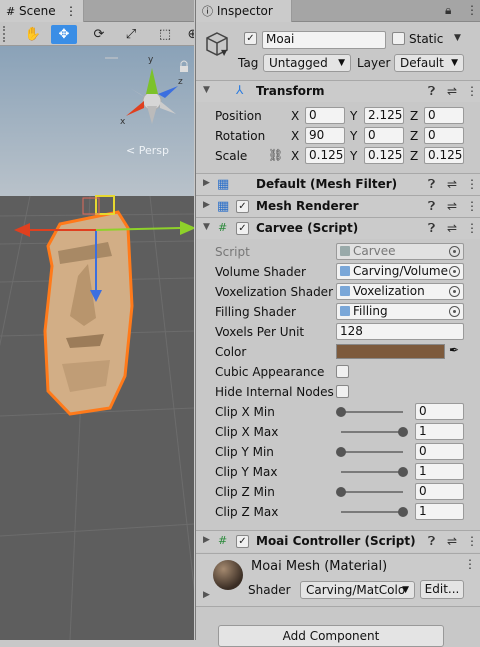 The width and height of the screenshot is (480, 647). What do you see at coordinates (457, 38) in the screenshot?
I see `static-dropdown-caret: ▼` at bounding box center [457, 38].